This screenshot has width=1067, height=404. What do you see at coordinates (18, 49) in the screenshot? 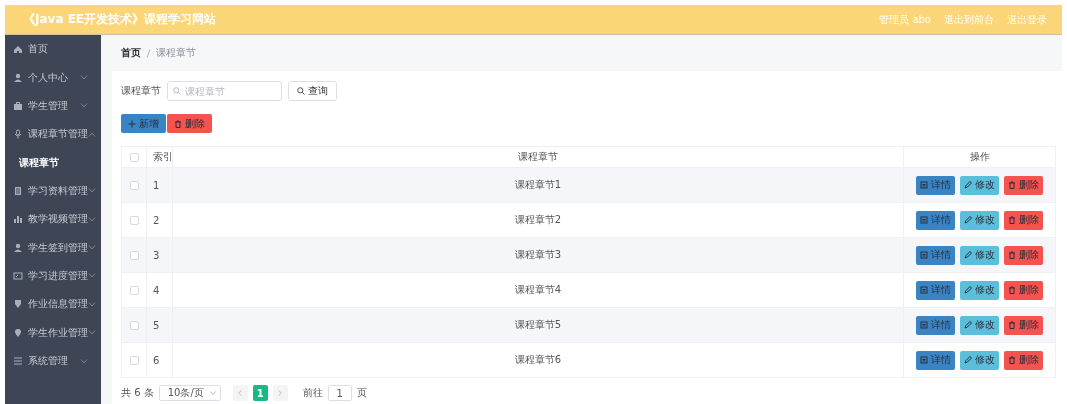
I see `home-icon` at bounding box center [18, 49].